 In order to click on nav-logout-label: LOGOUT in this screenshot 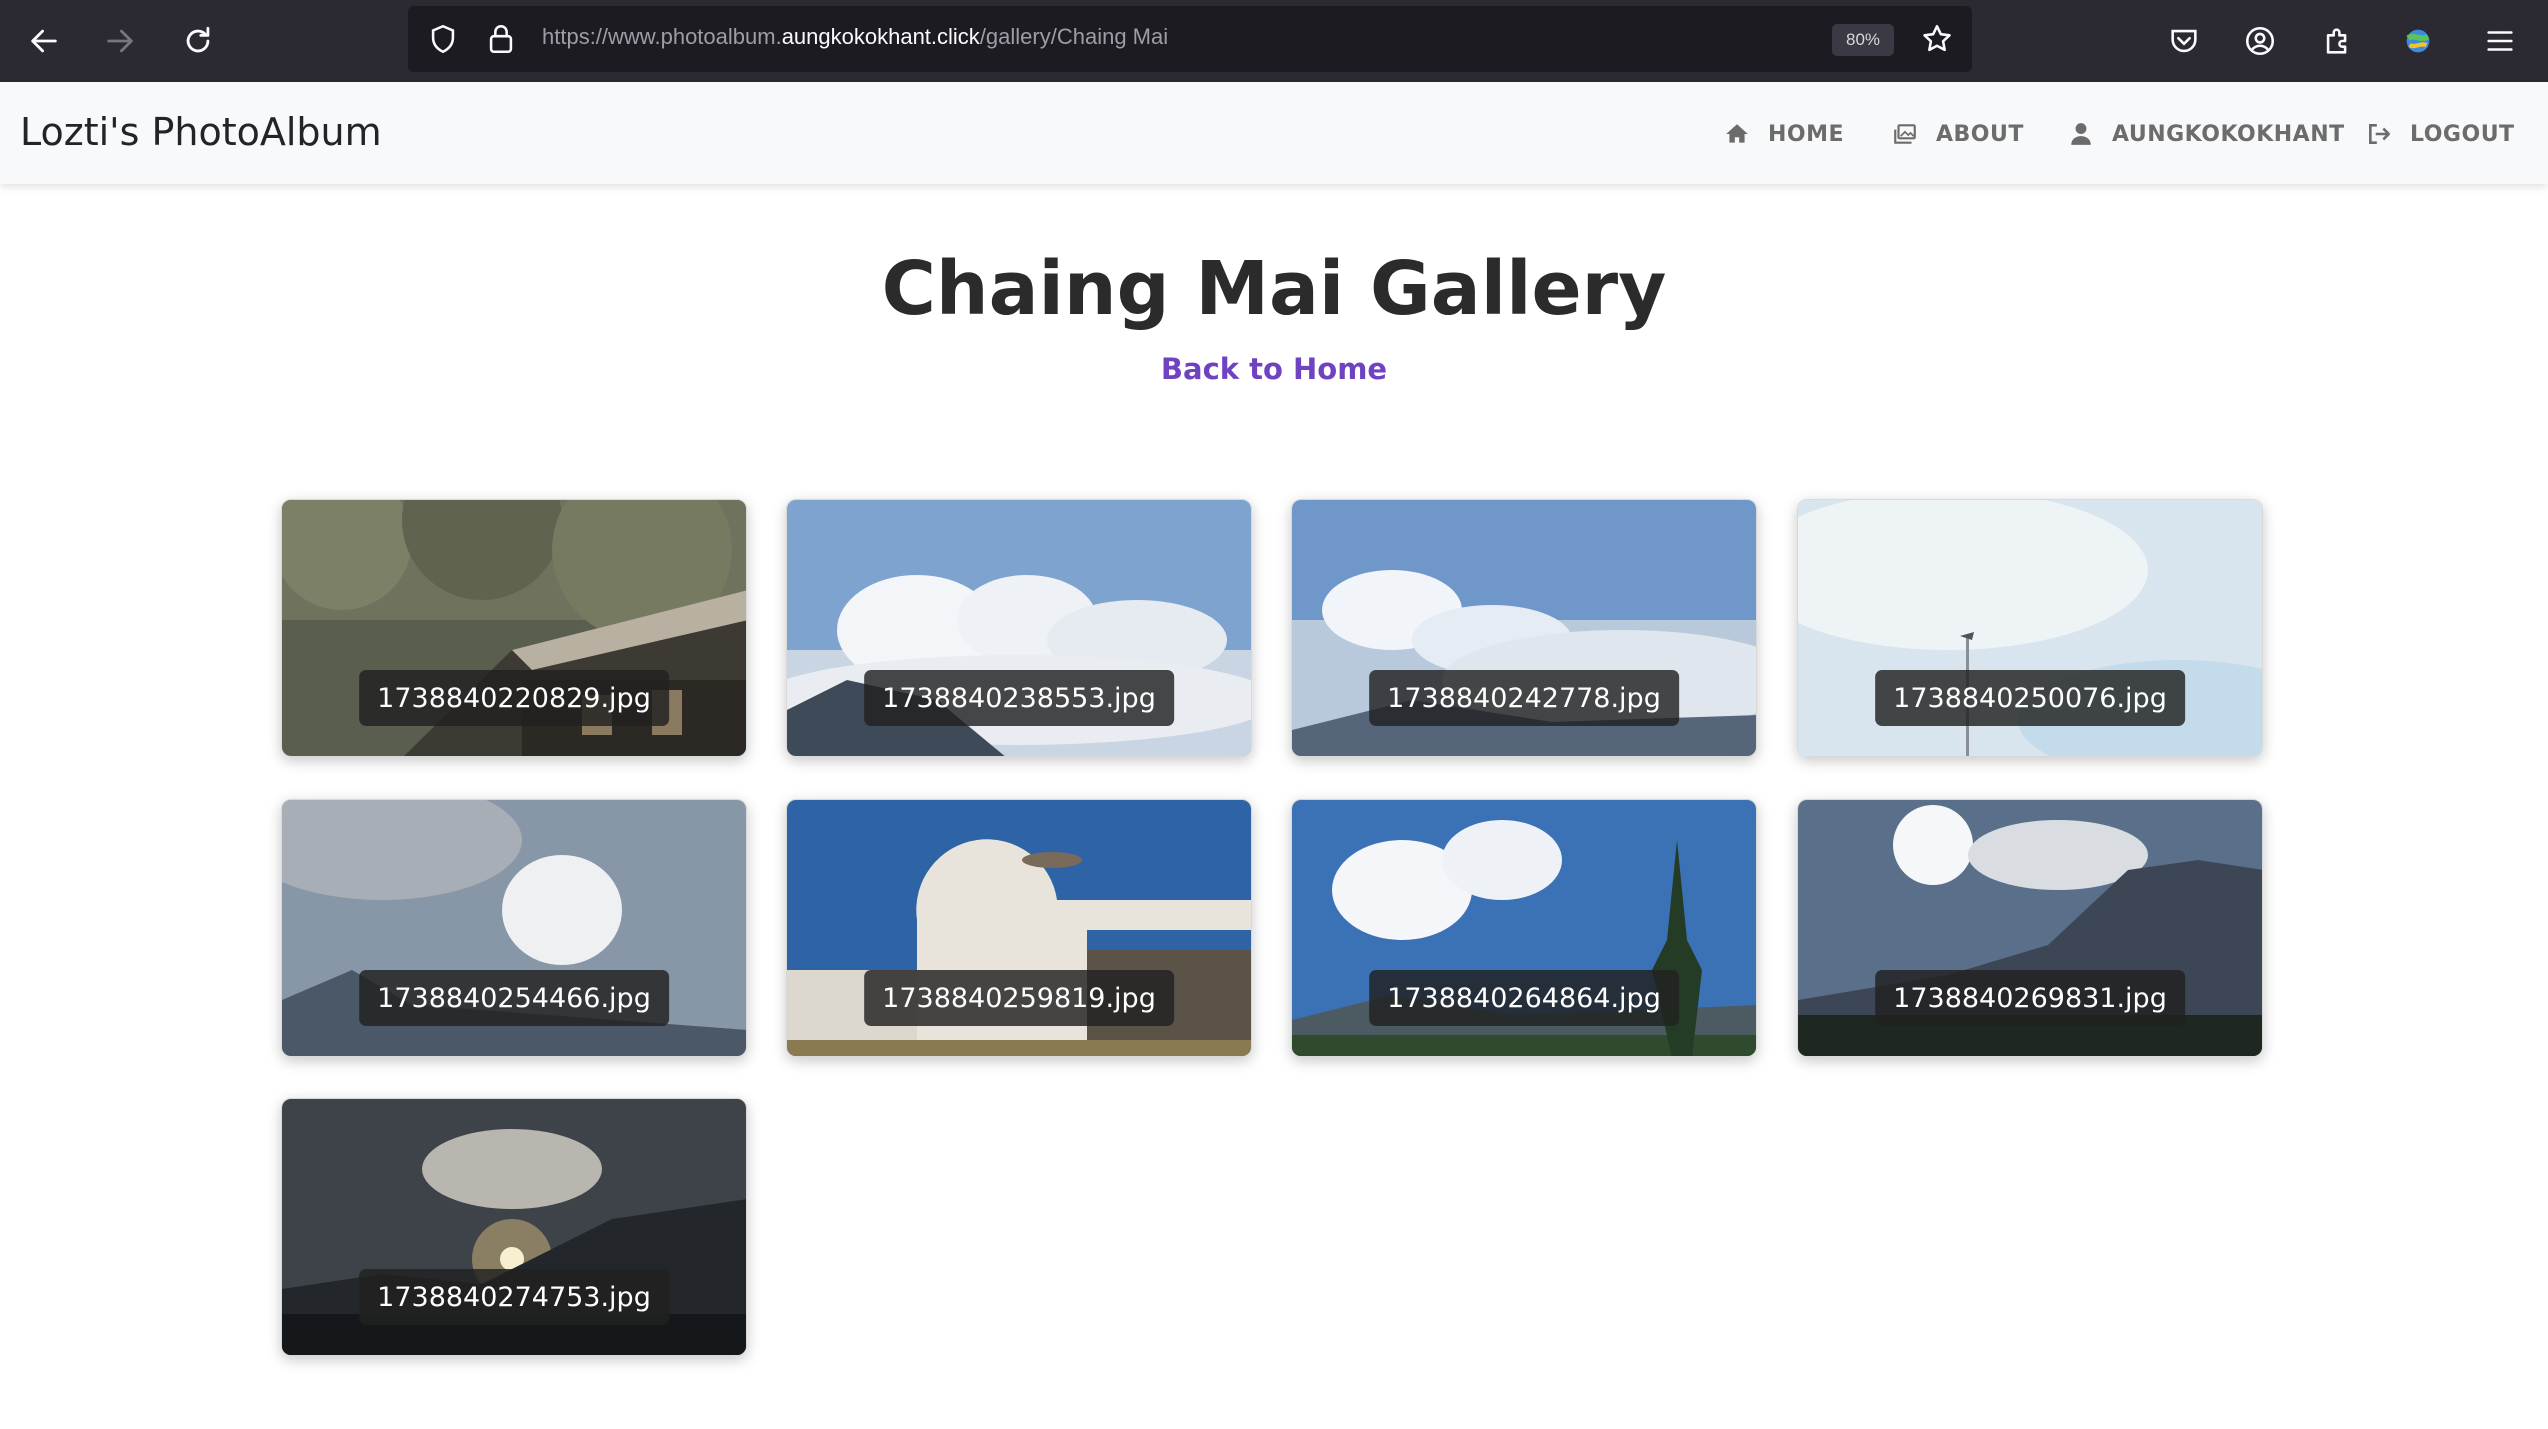, I will do `click(2462, 134)`.